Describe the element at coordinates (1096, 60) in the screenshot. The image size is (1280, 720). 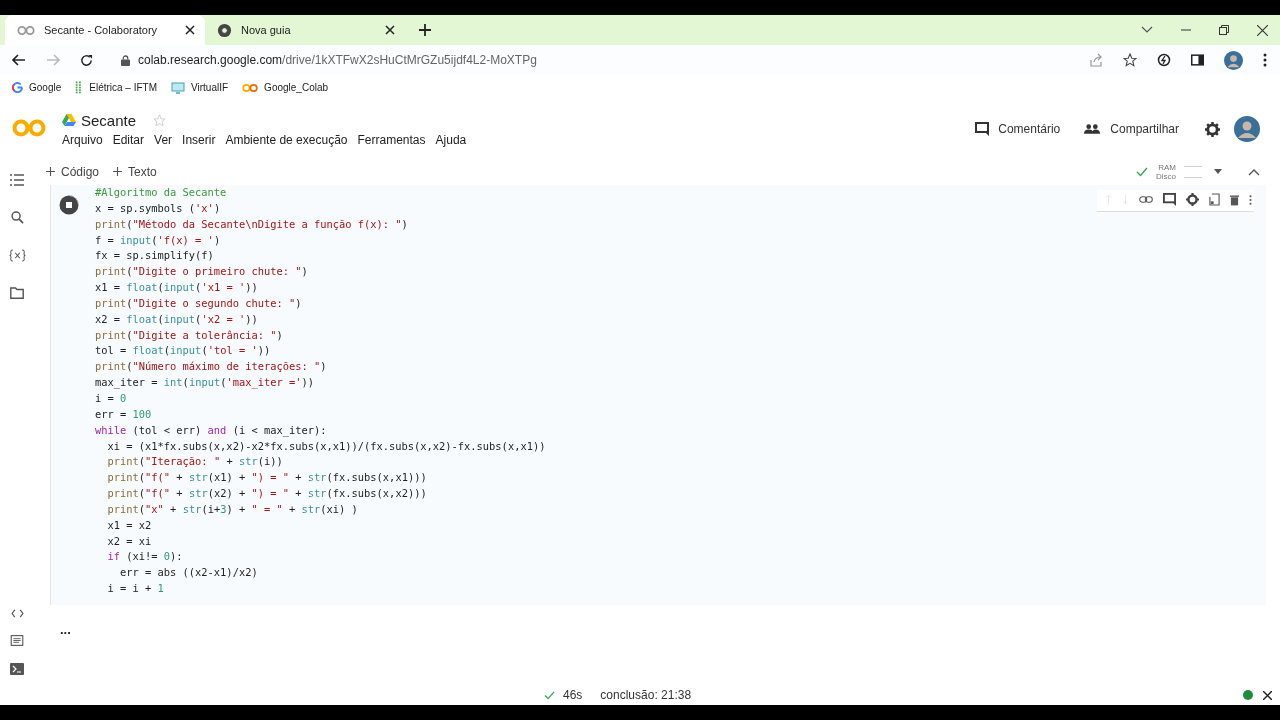
I see `share-icon` at that location.